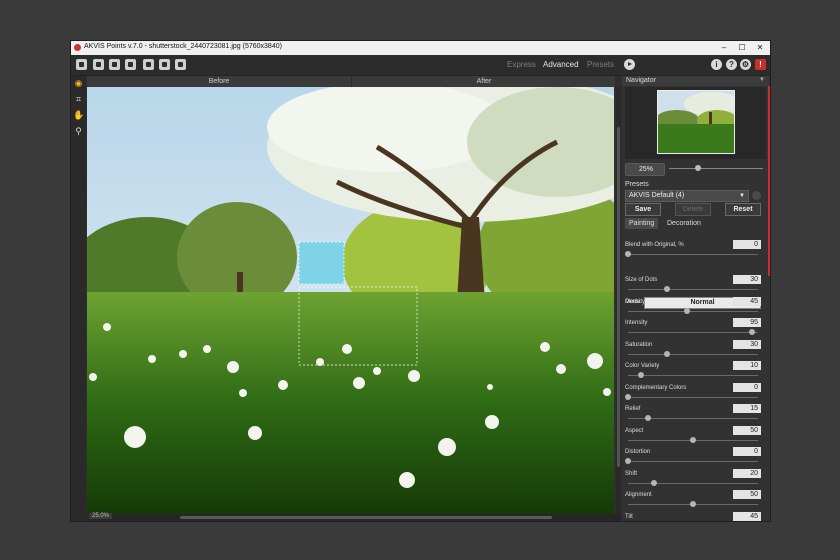 Image resolution: width=840 pixels, height=560 pixels. What do you see at coordinates (366, 517) in the screenshot?
I see `horizontal-scrollbar` at bounding box center [366, 517].